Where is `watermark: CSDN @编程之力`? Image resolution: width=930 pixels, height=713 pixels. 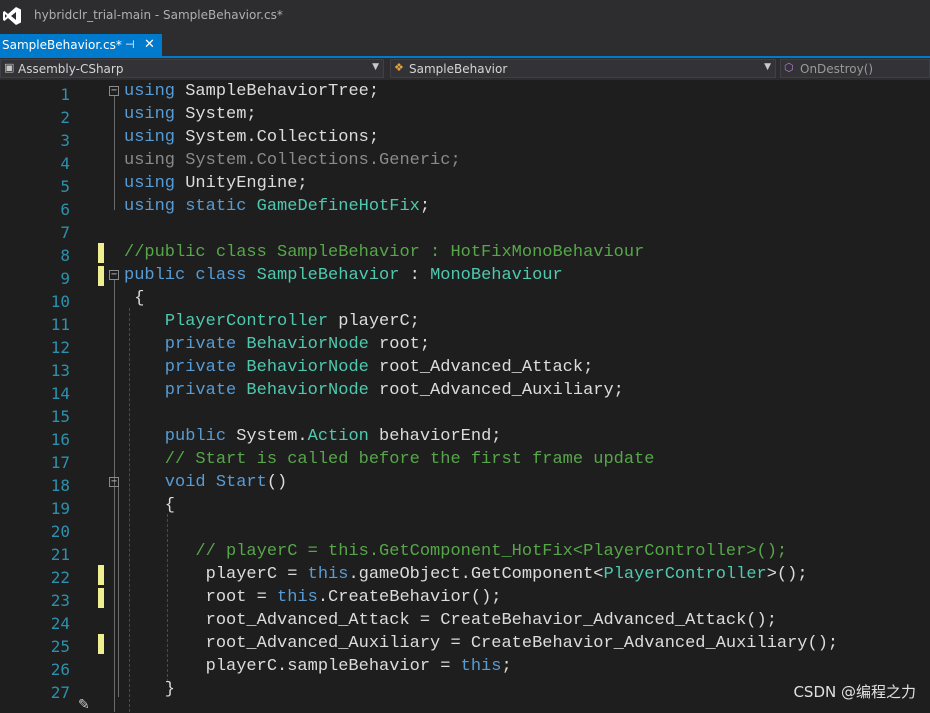
watermark: CSDN @编程之力 is located at coordinates (854, 692).